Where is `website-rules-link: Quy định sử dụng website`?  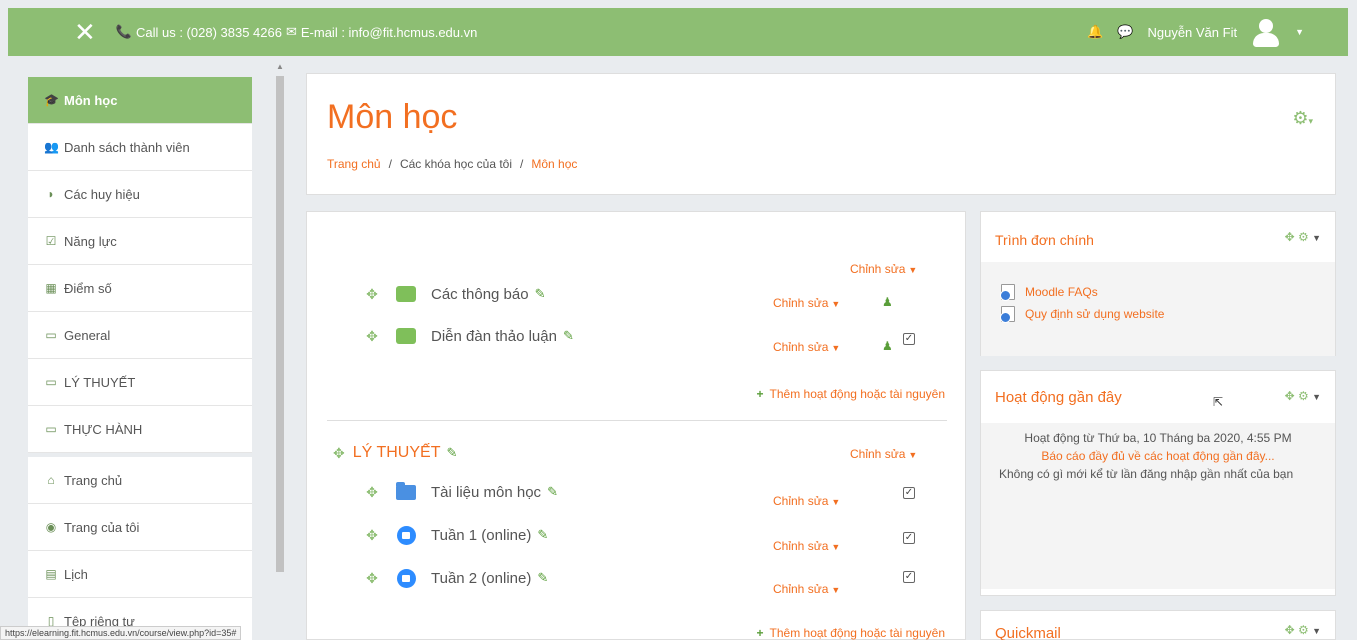 website-rules-link: Quy định sử dụng website is located at coordinates (1157, 314).